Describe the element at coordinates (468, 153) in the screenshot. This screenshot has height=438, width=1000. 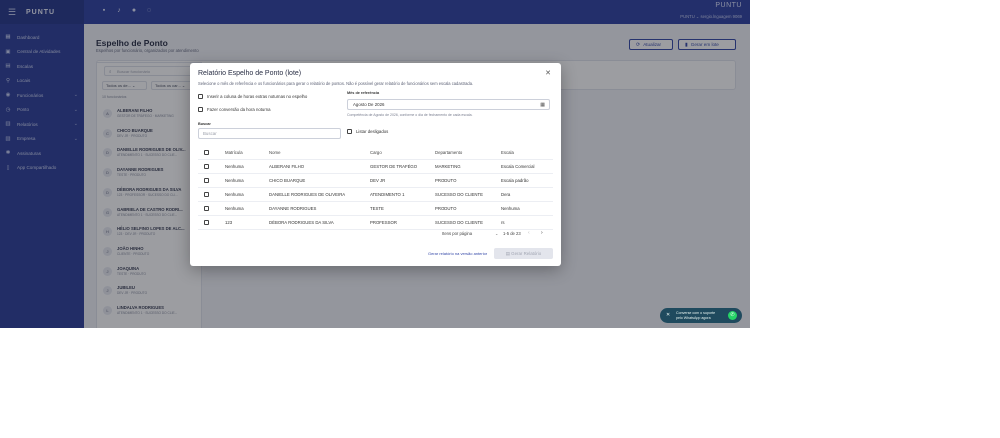
I see `column-header: Departamento` at that location.